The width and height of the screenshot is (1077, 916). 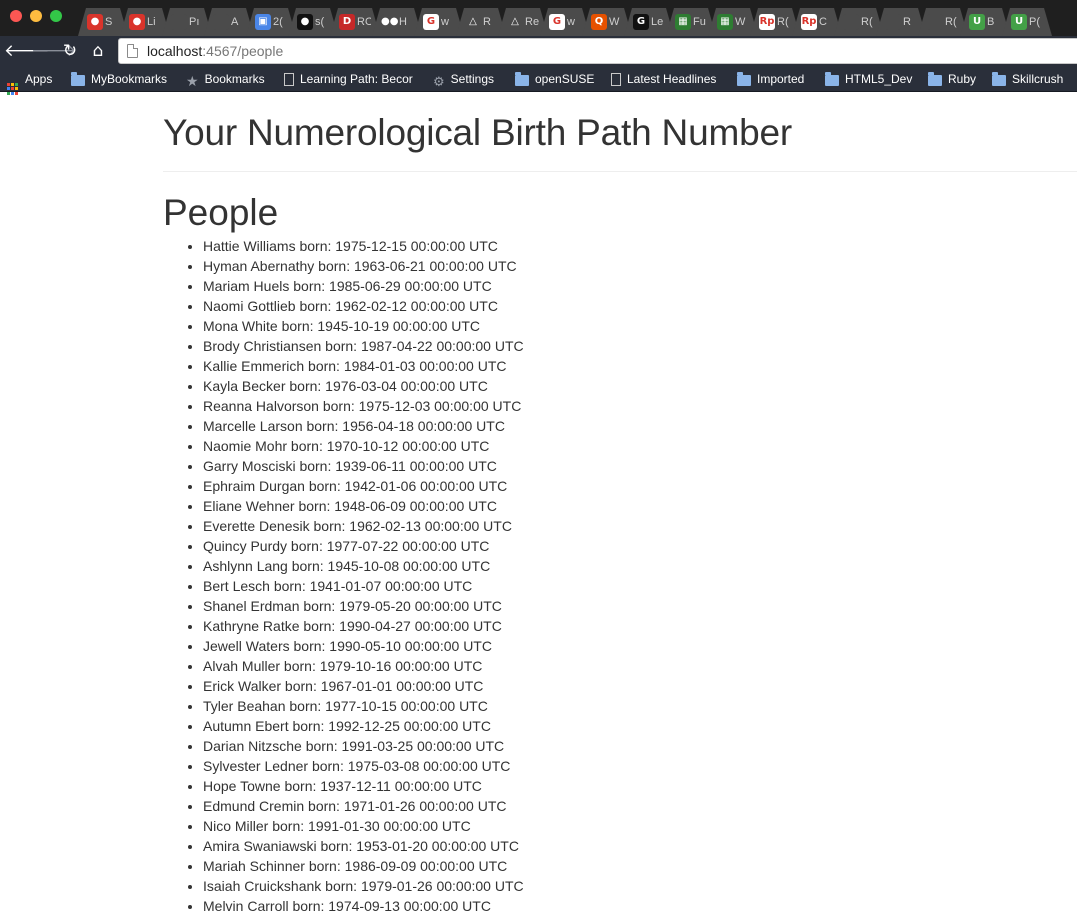 I want to click on browser-tab: ●● H, so click(x=397, y=22).